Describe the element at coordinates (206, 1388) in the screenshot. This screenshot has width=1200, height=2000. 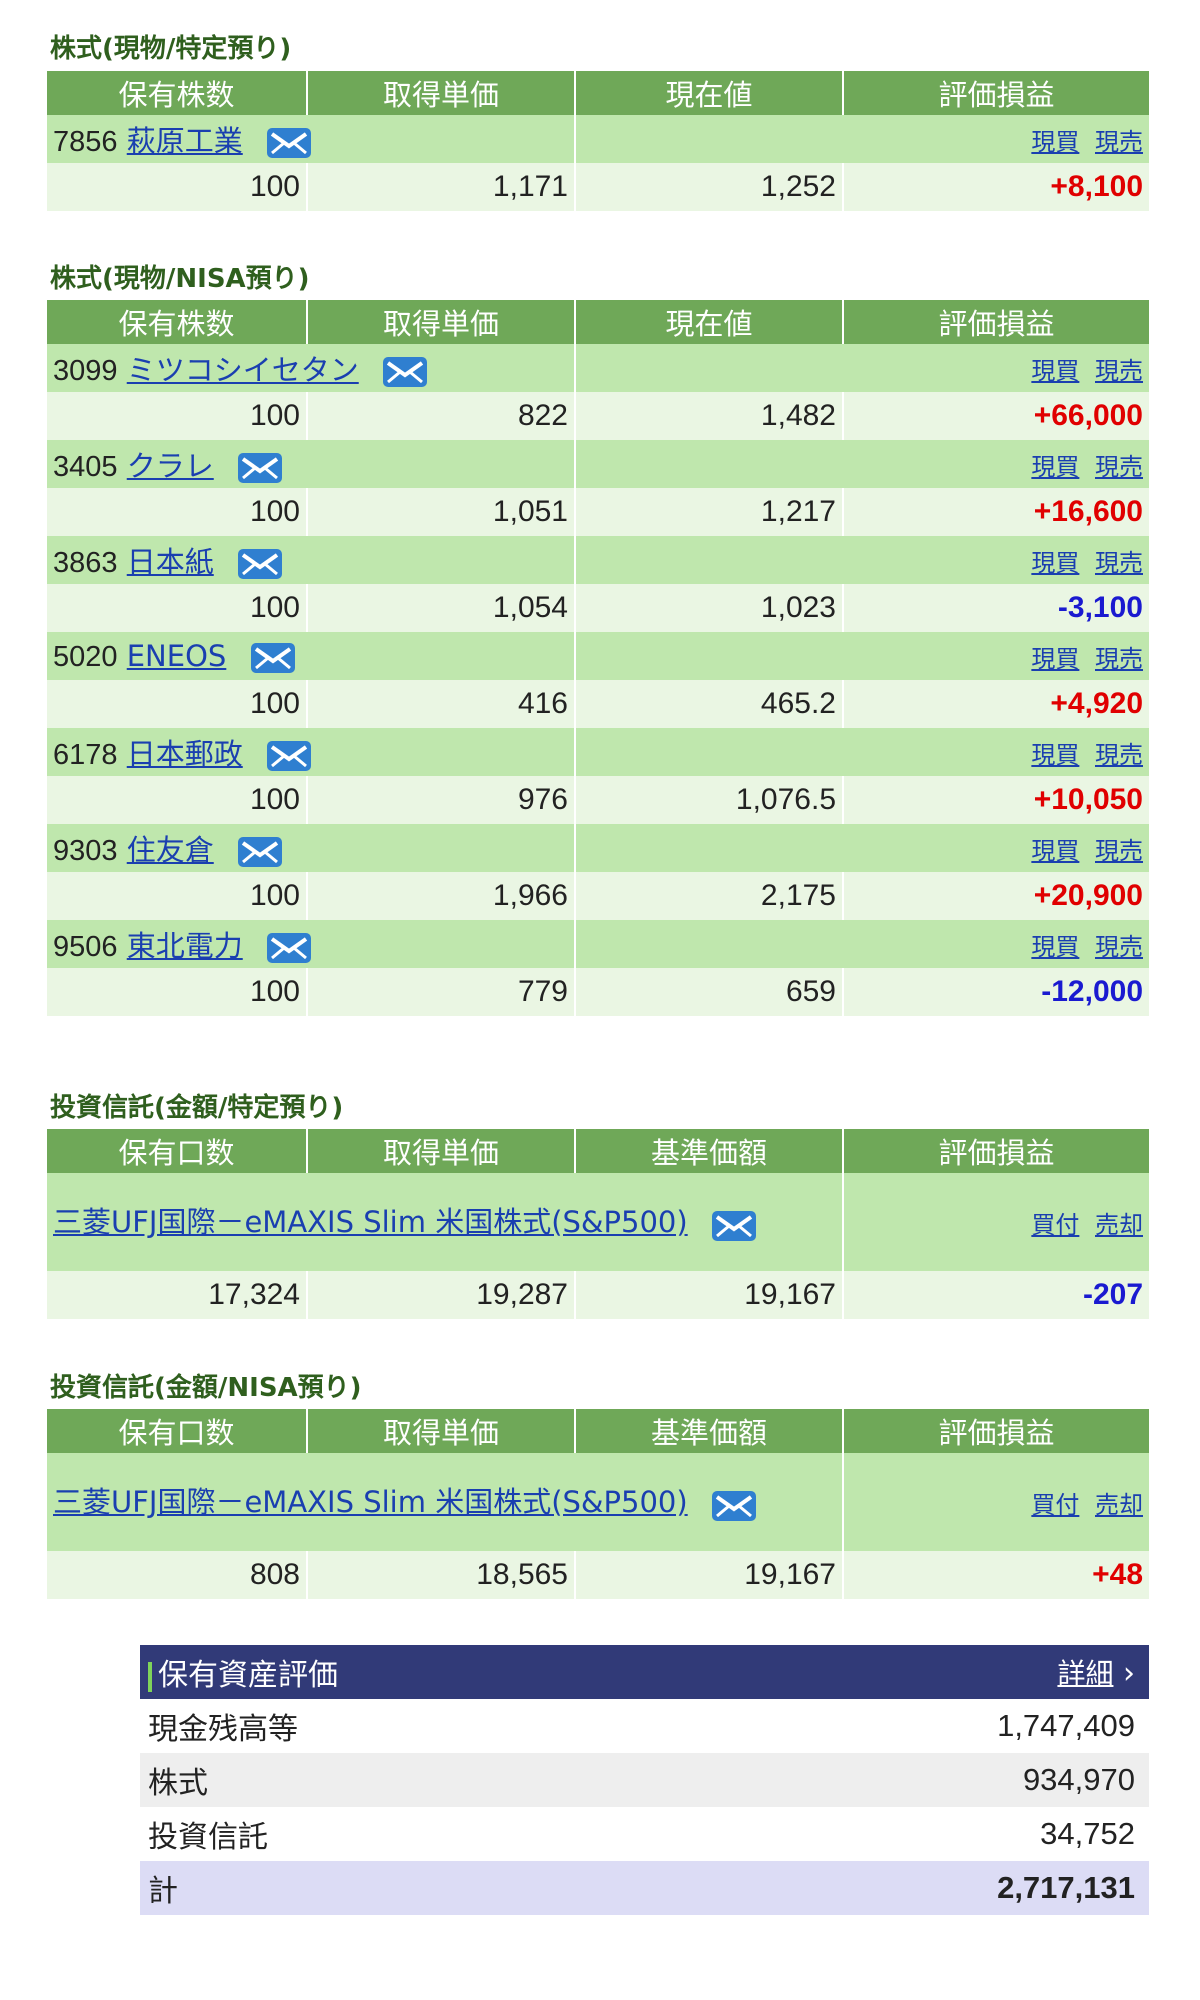
I see `section-title: 投資信託(金額/NISA預り)` at that location.